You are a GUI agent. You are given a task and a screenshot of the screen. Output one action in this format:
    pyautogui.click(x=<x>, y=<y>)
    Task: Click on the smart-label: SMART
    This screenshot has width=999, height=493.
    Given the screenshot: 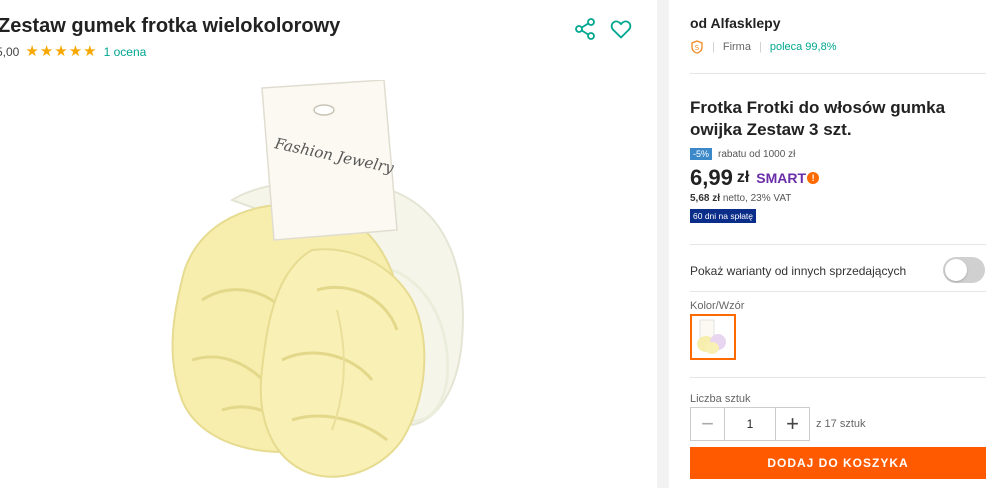 What is the action you would take?
    pyautogui.click(x=781, y=178)
    